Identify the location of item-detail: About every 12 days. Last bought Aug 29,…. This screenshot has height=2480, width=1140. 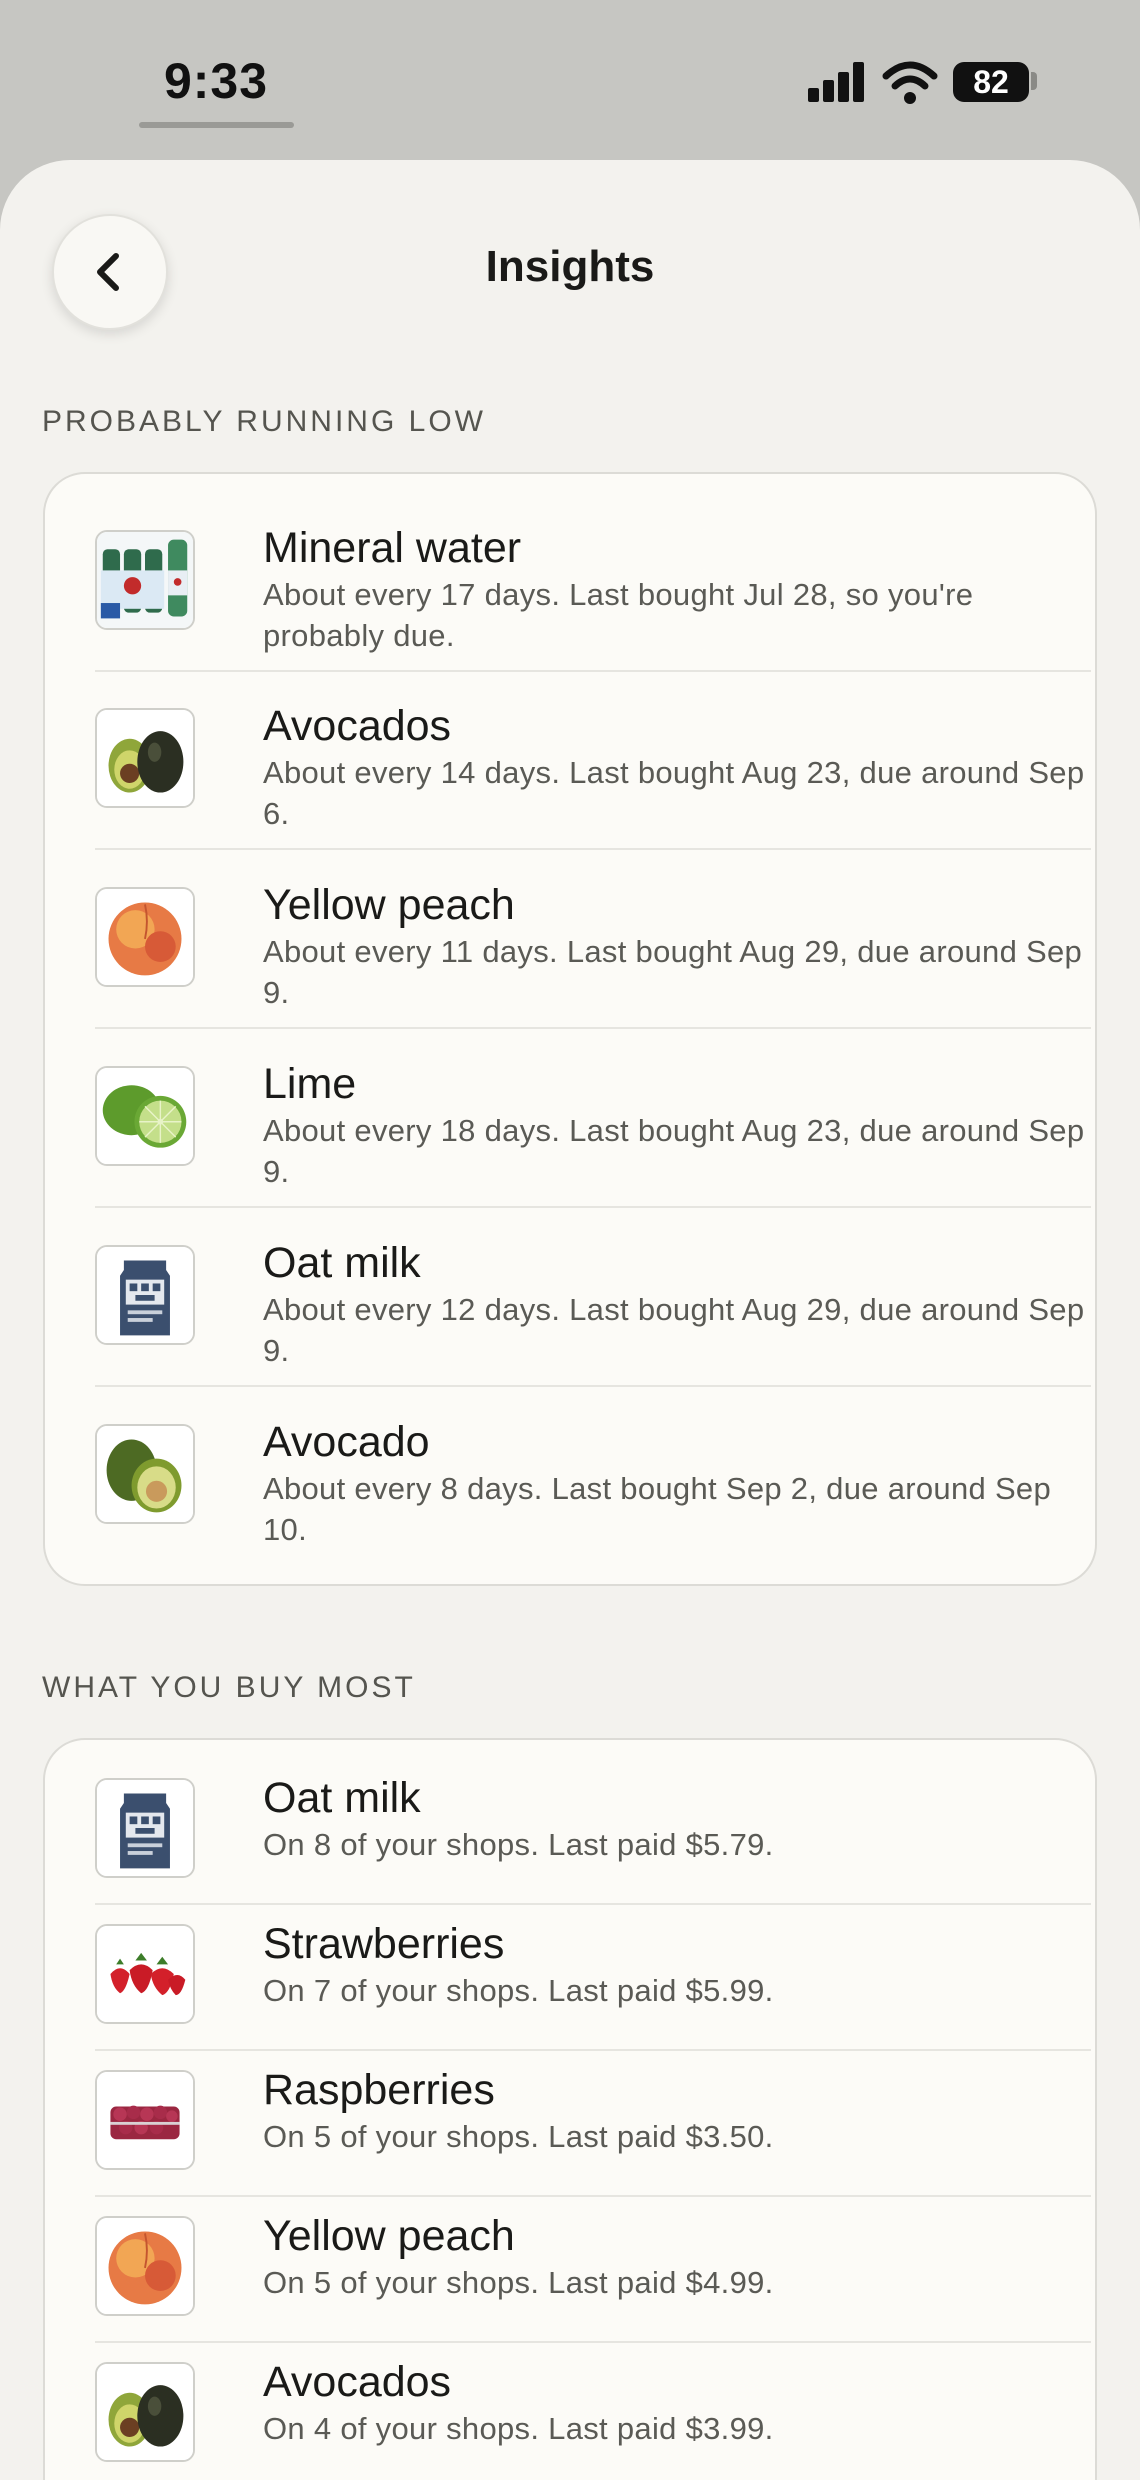
(674, 1330).